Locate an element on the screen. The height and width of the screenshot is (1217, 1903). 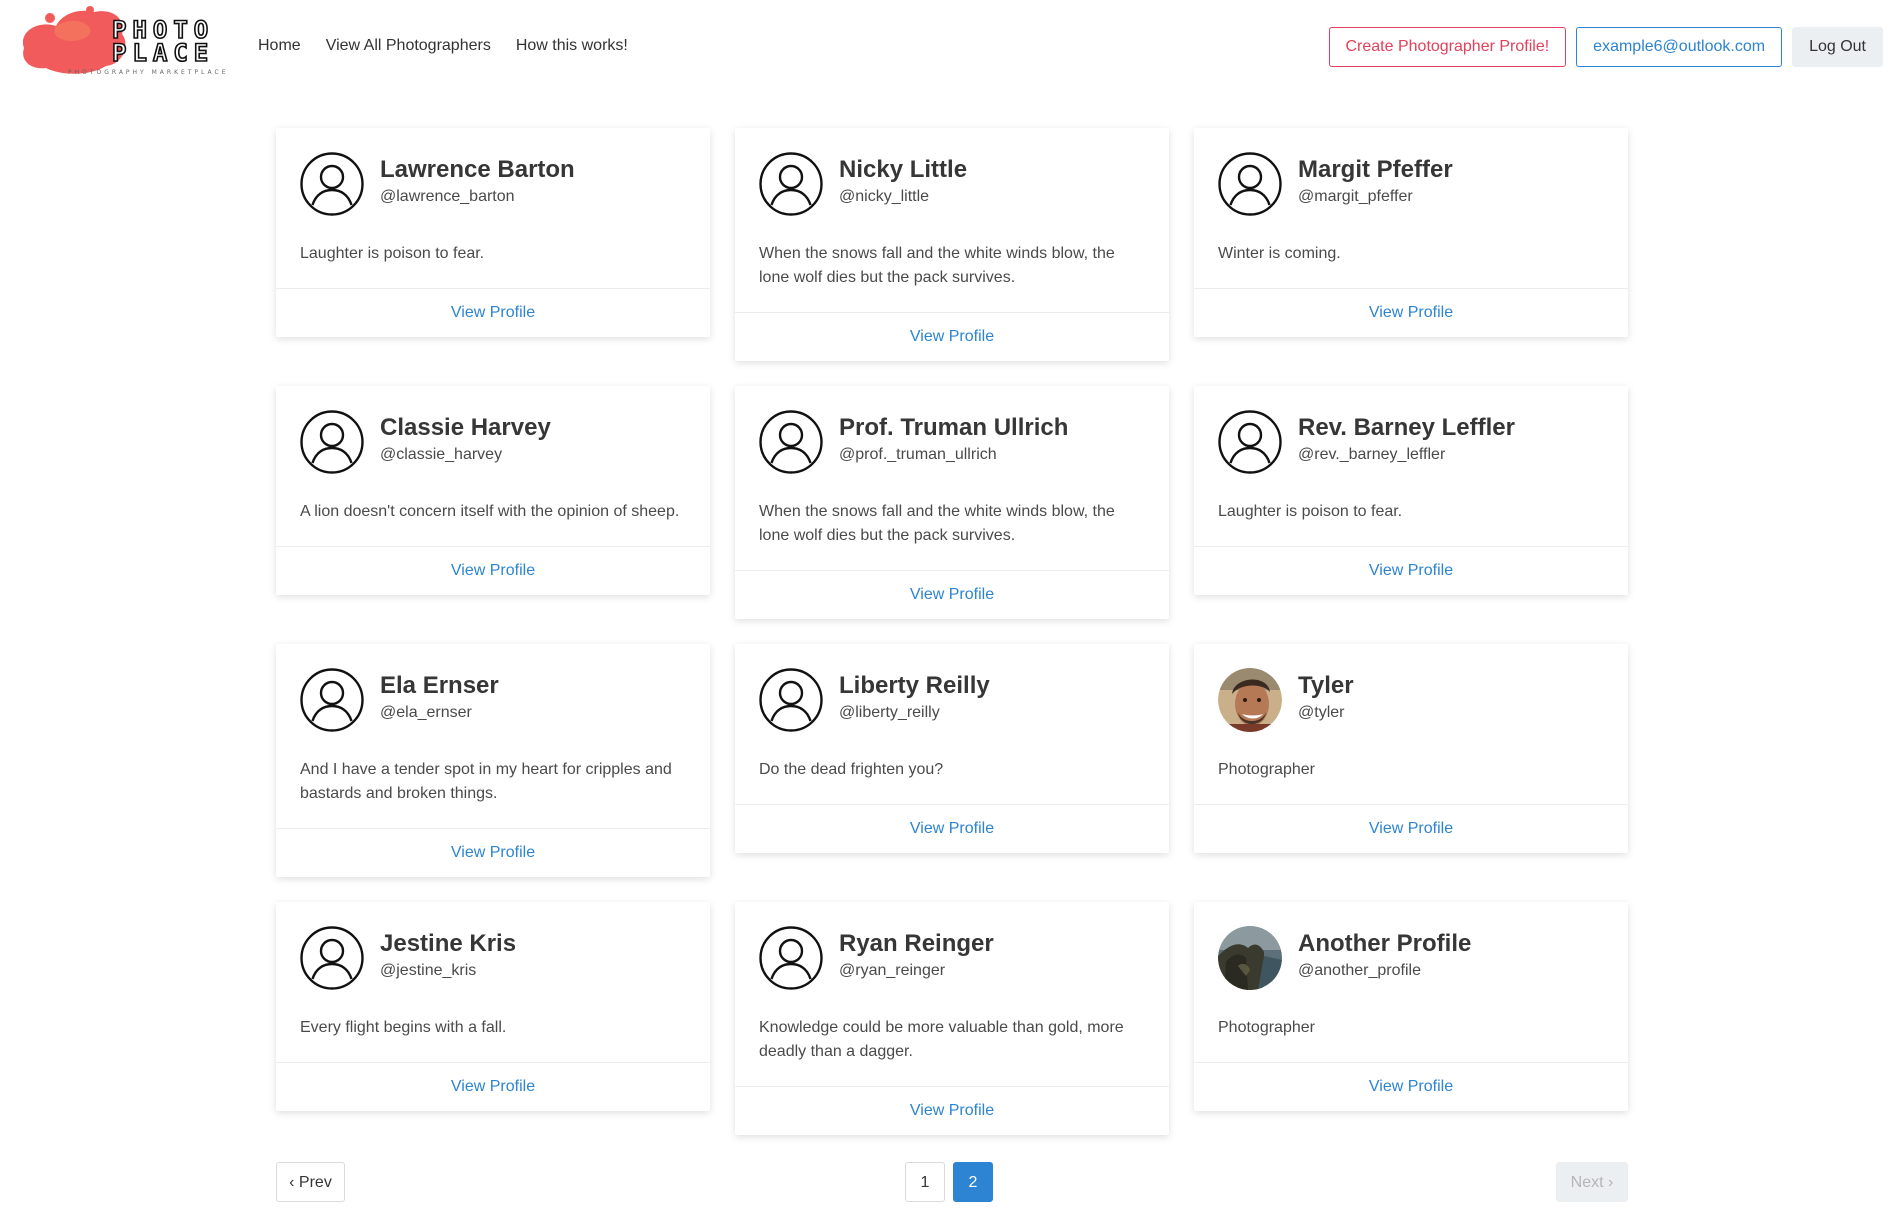
nav-view-all-photographers-link: View All Photographers is located at coordinates (408, 46).